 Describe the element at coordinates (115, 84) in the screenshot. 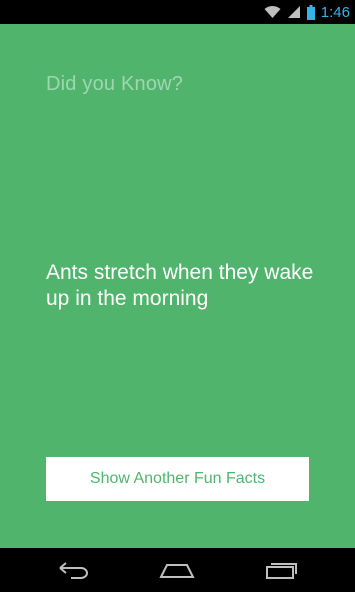

I see `did-you-know-heading: Did you Know?` at that location.